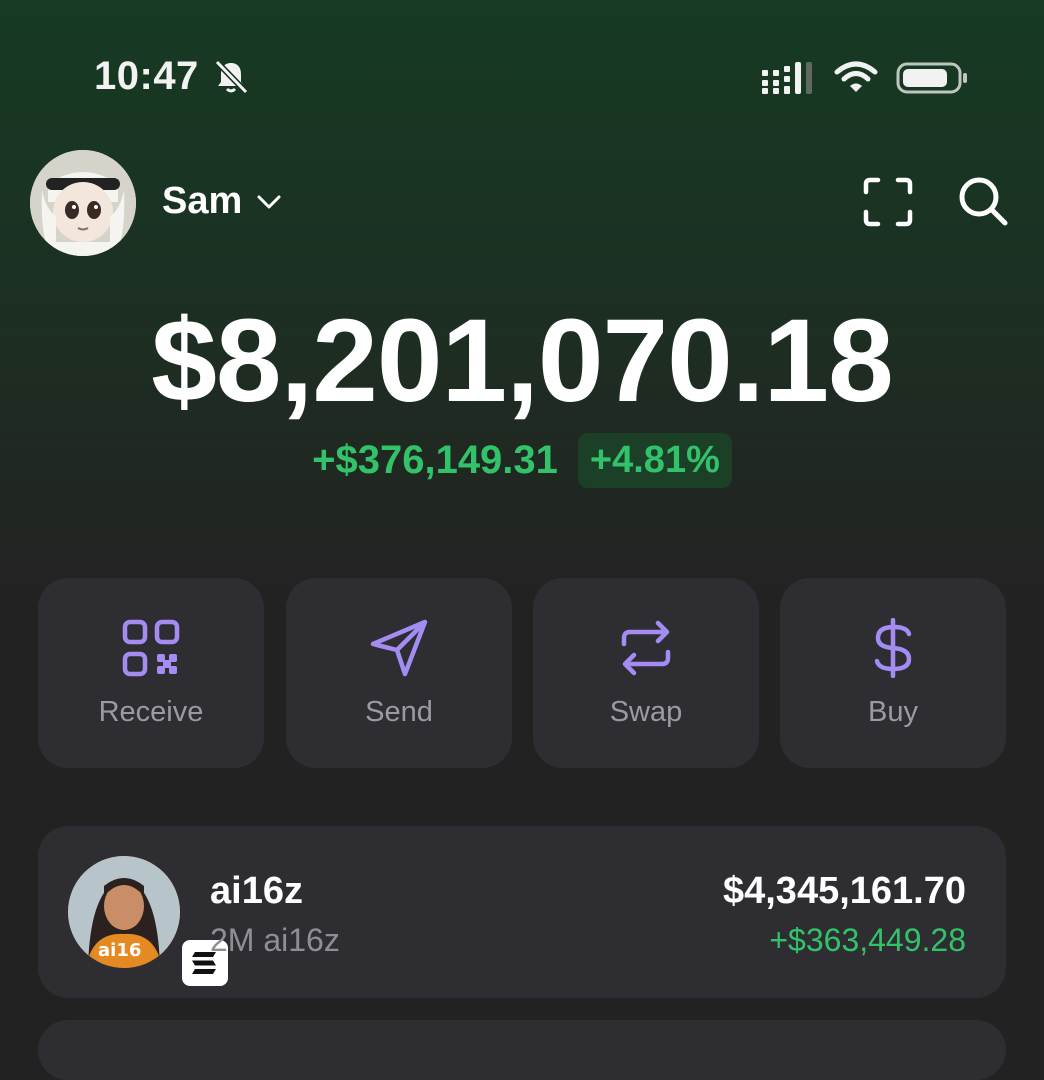 The image size is (1044, 1080). I want to click on battery-icon, so click(931, 78).